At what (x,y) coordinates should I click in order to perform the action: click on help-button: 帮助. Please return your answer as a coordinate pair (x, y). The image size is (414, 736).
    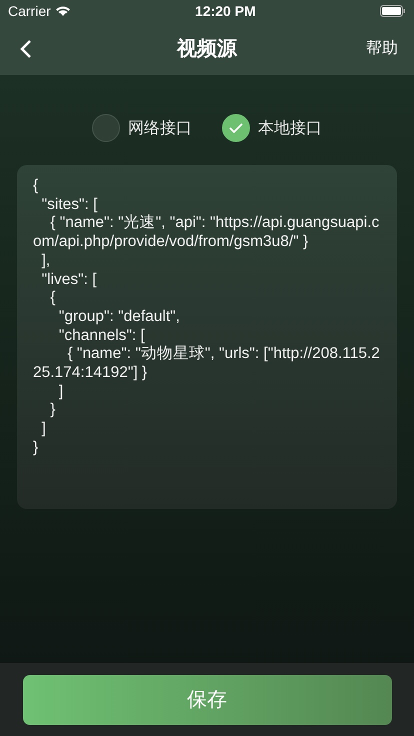
    Looking at the image, I should click on (382, 48).